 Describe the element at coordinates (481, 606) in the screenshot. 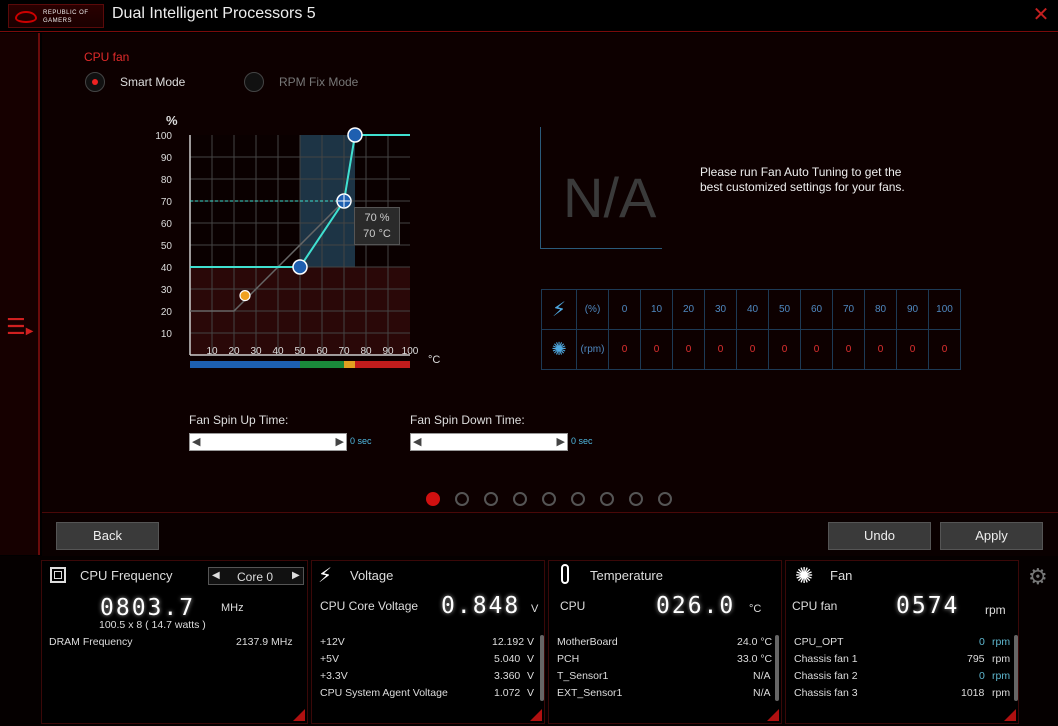

I see `core-voltage-value: 0.848` at that location.